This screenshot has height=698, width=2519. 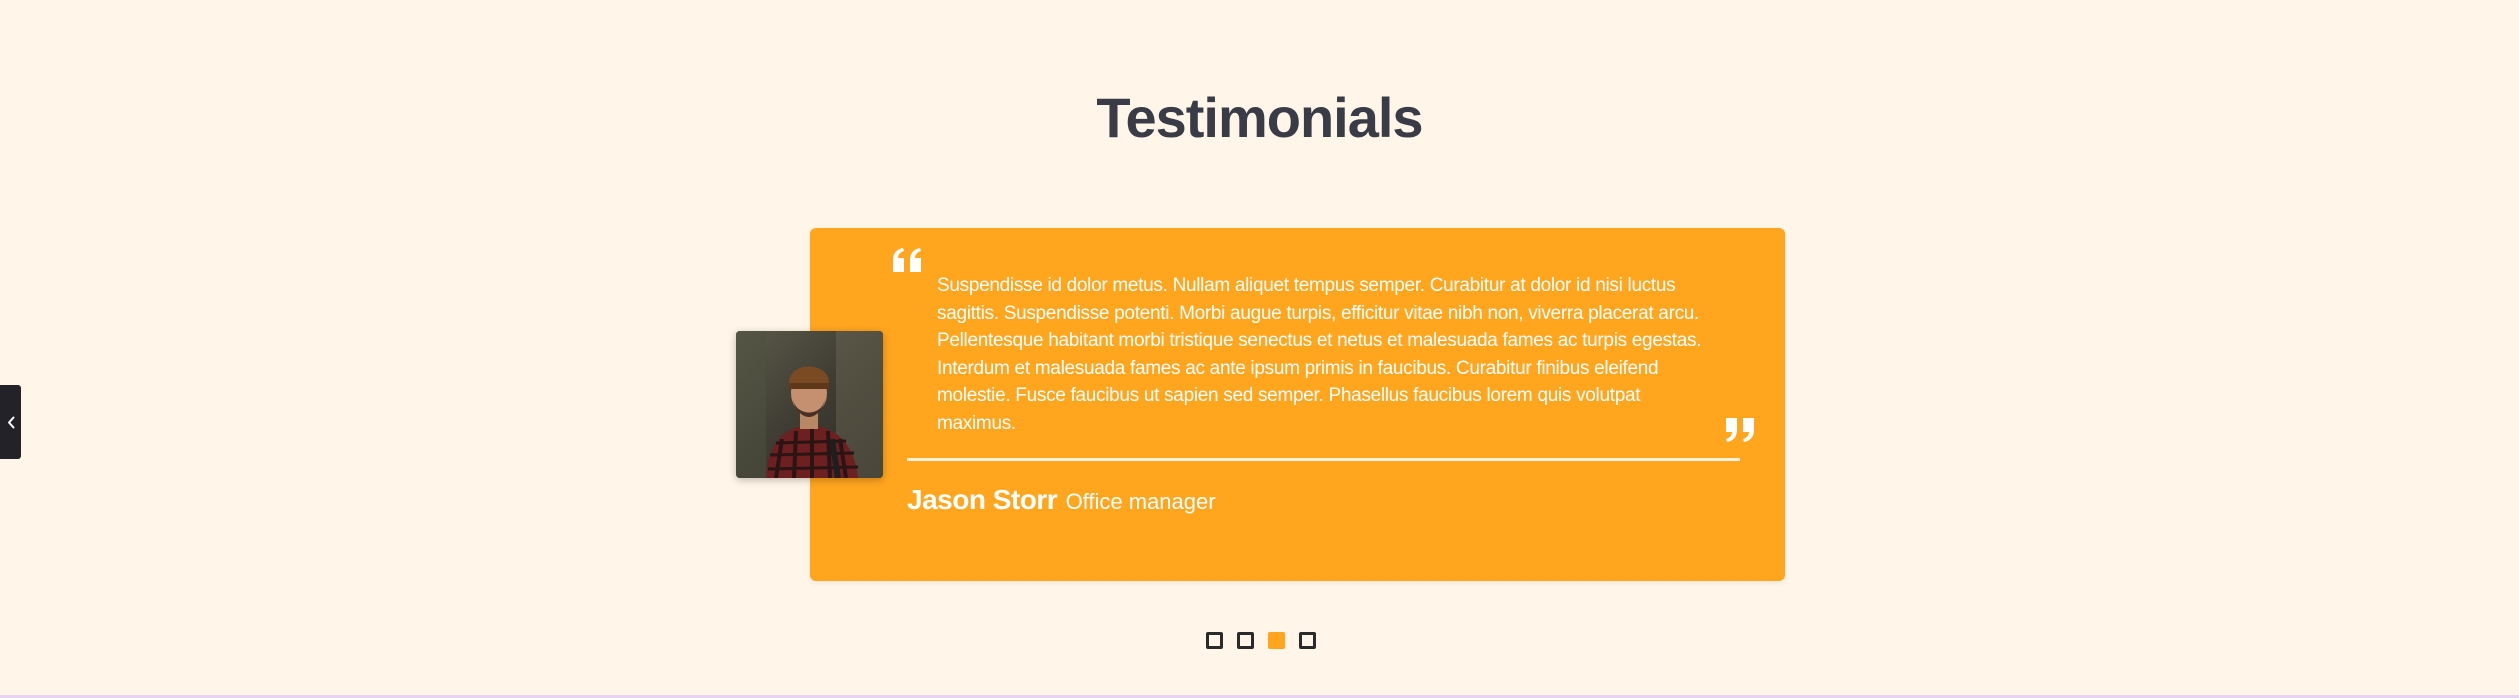 What do you see at coordinates (1261, 640) in the screenshot?
I see `carousel-pagination` at bounding box center [1261, 640].